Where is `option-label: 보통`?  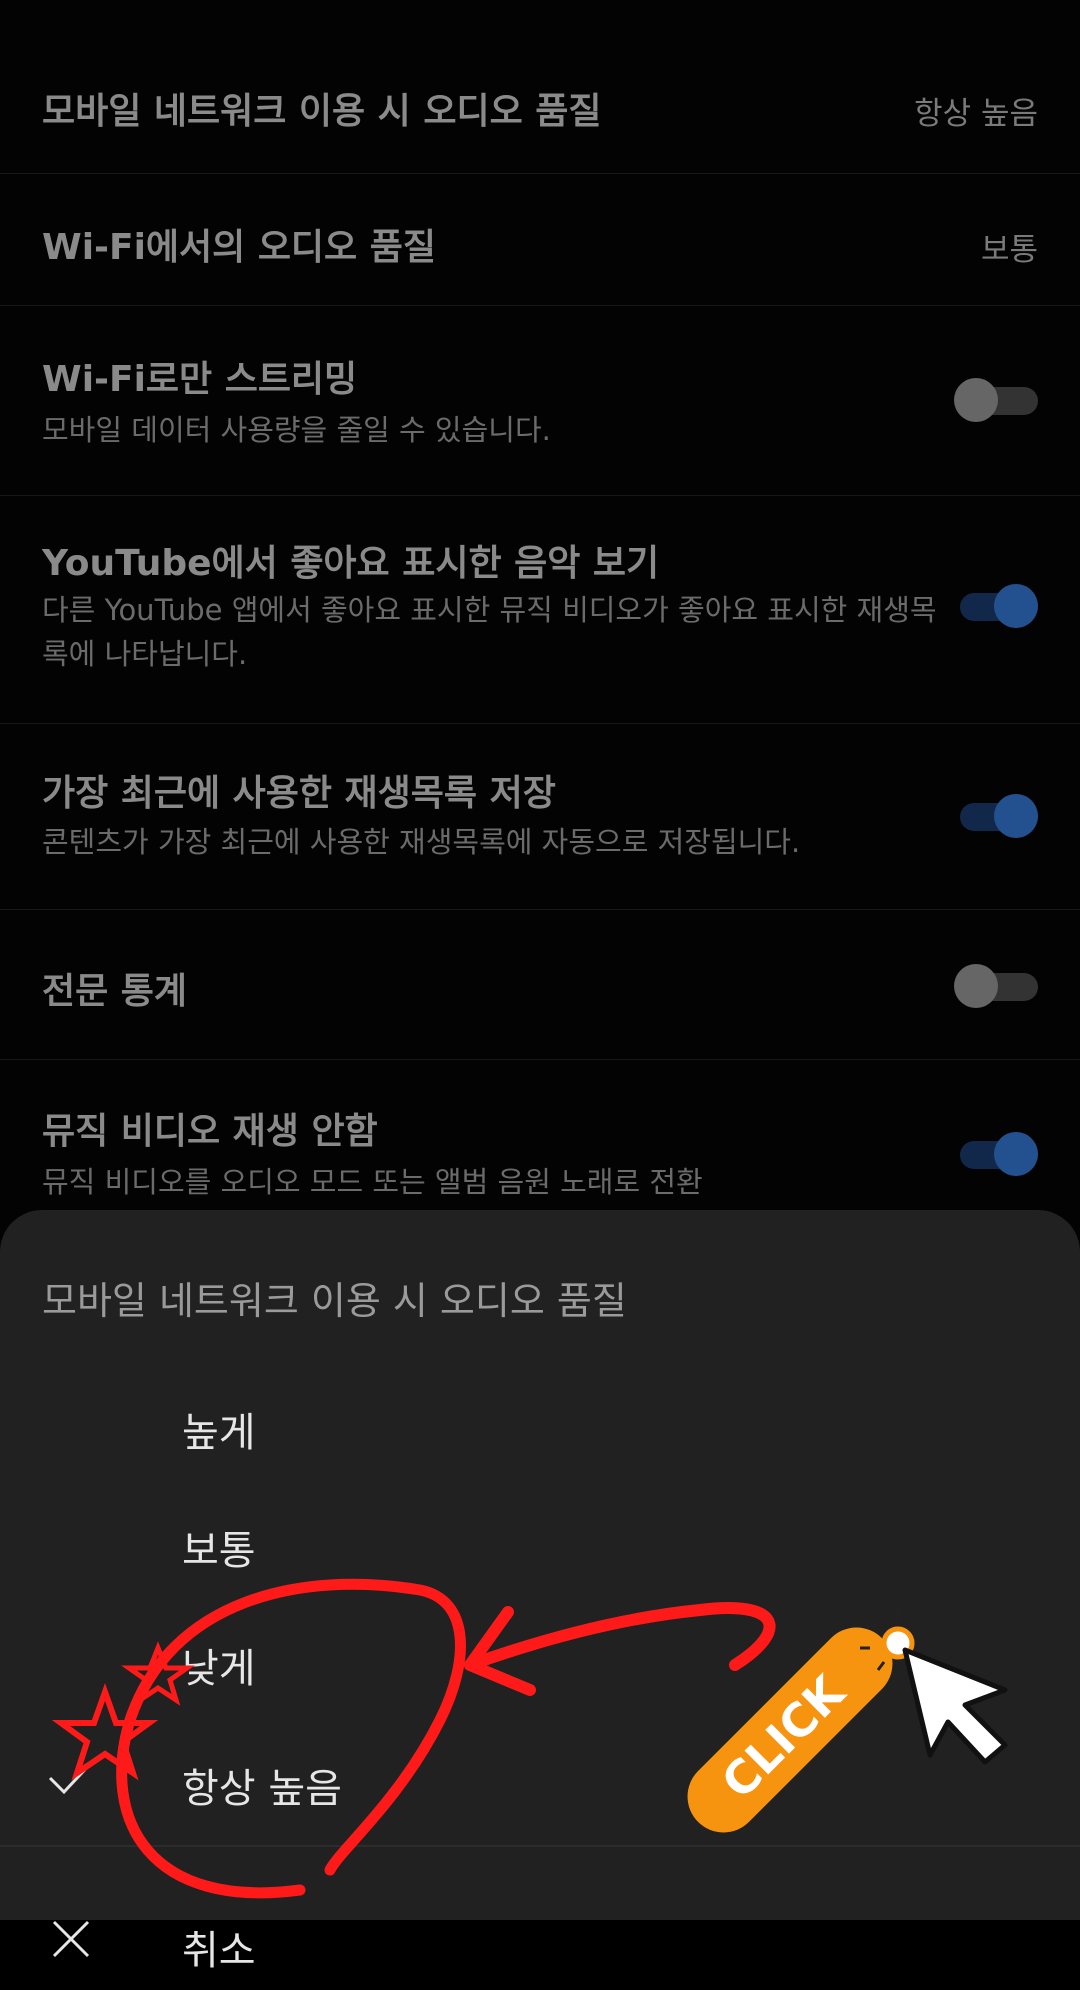
option-label: 보통 is located at coordinates (219, 1551).